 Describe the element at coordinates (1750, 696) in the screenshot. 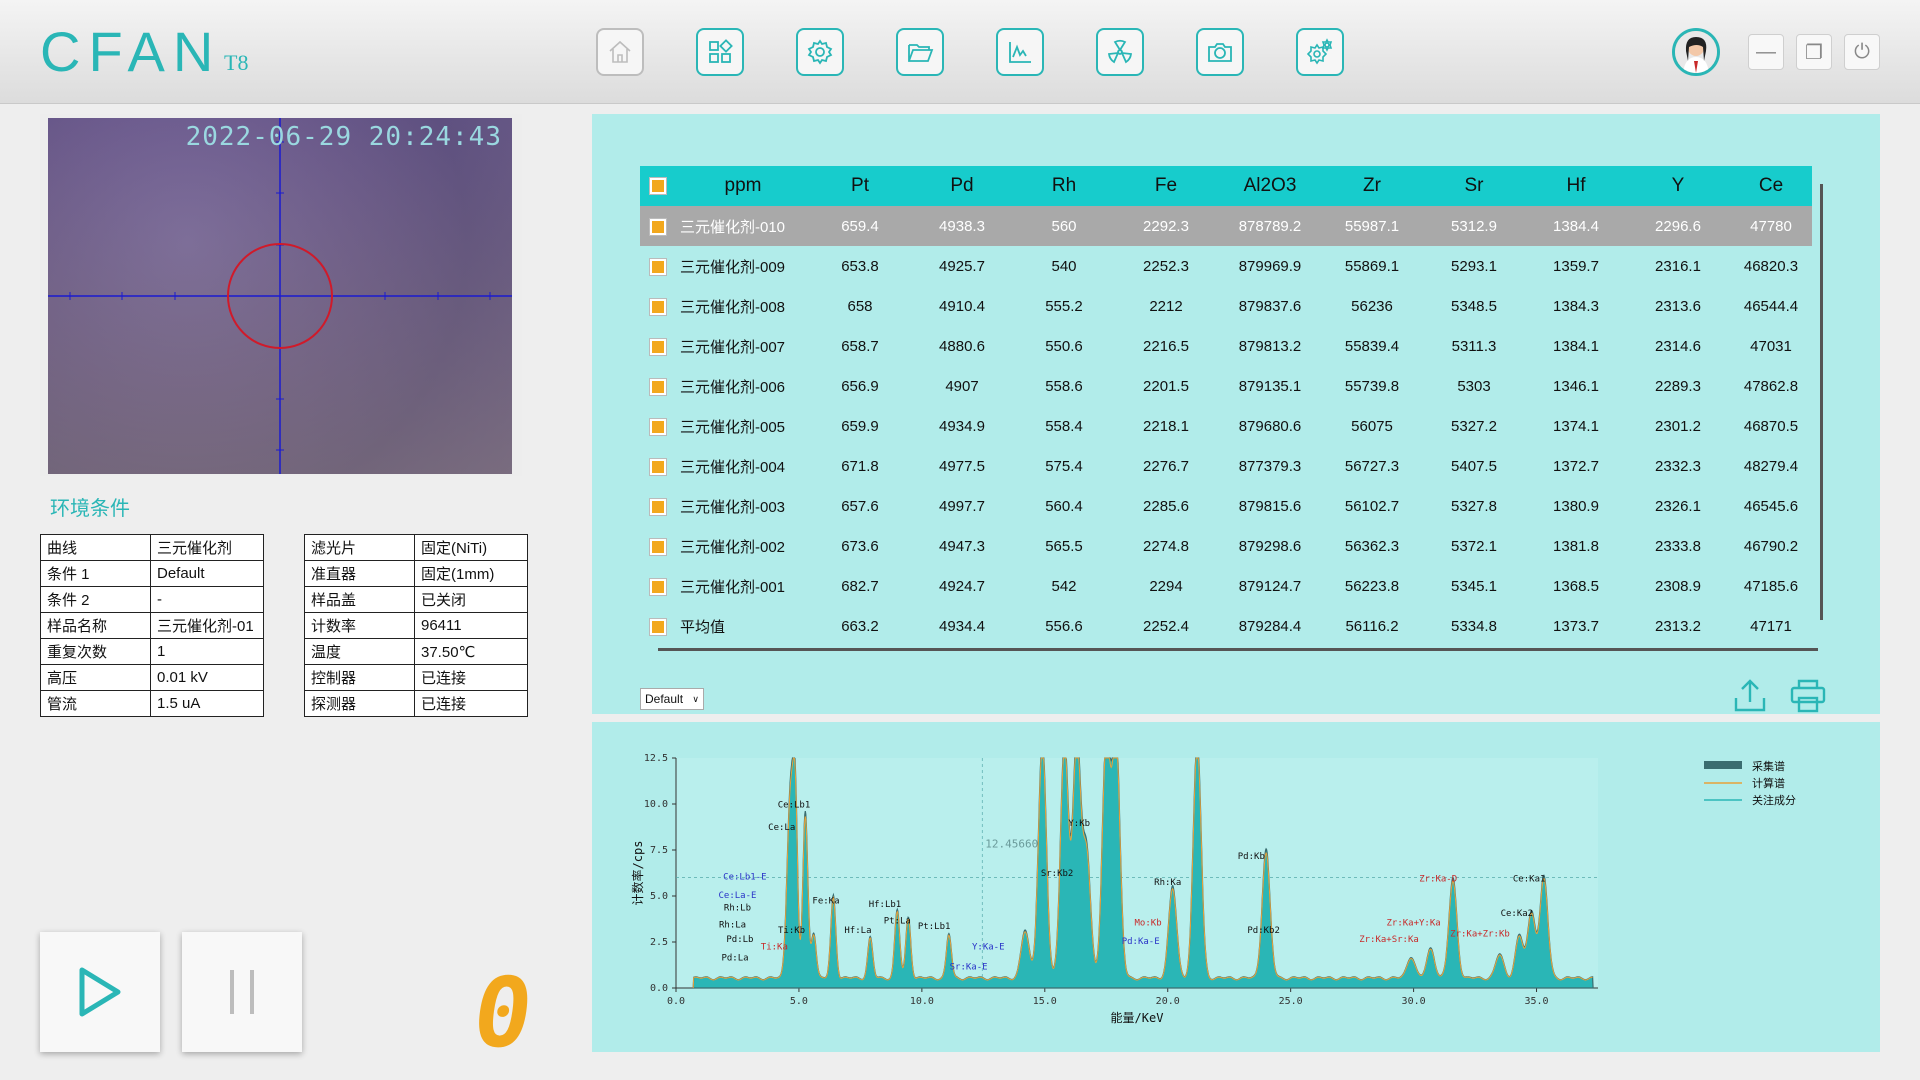

I see `export-button` at that location.